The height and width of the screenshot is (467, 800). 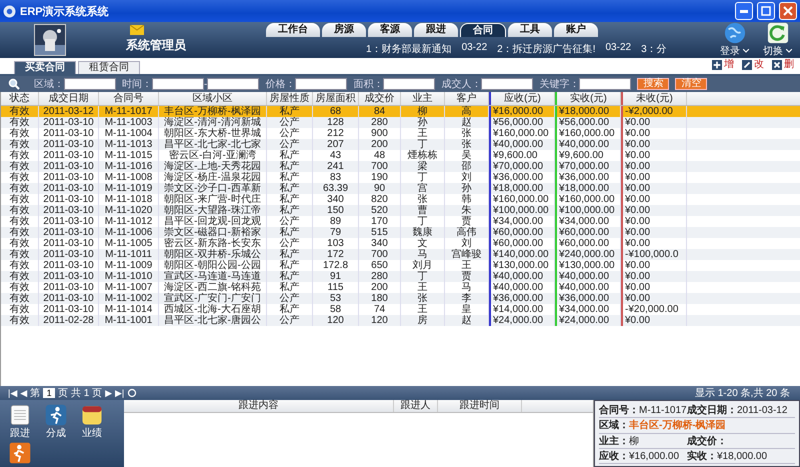 I want to click on module-button: 分成, so click(x=56, y=422).